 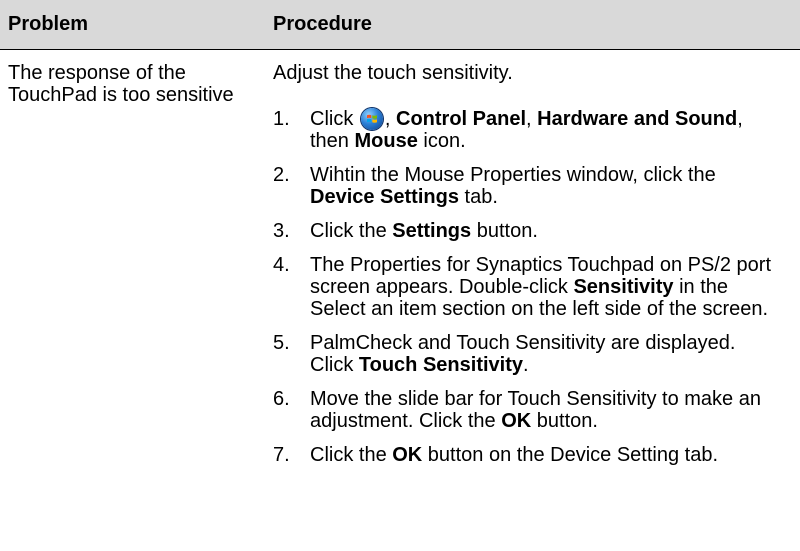 I want to click on step-text: icon., so click(x=441, y=141).